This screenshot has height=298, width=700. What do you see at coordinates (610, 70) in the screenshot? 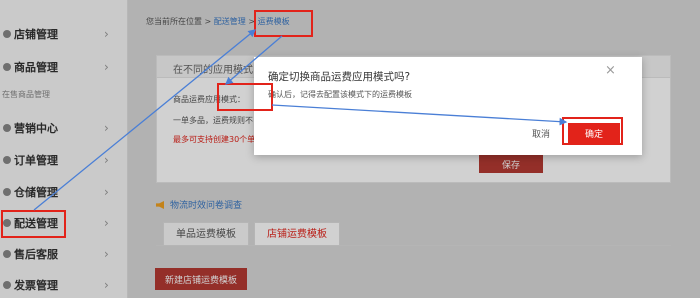
I see `close-icon: ×` at bounding box center [610, 70].